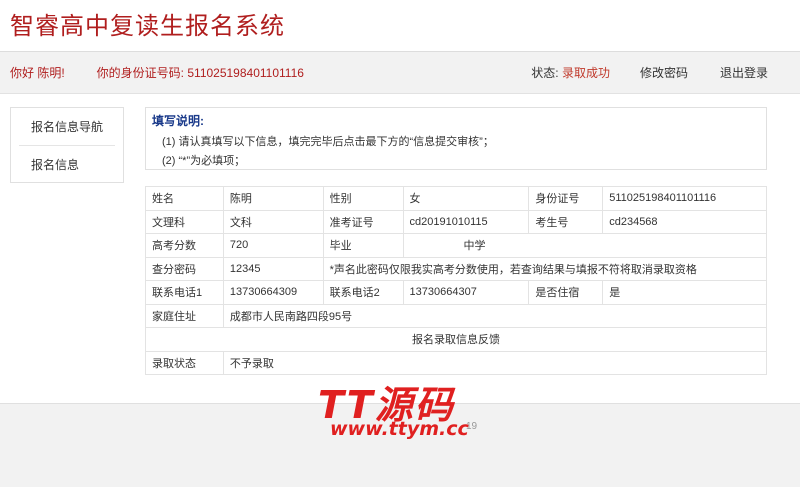  I want to click on field-label: 联系电话1, so click(184, 292).